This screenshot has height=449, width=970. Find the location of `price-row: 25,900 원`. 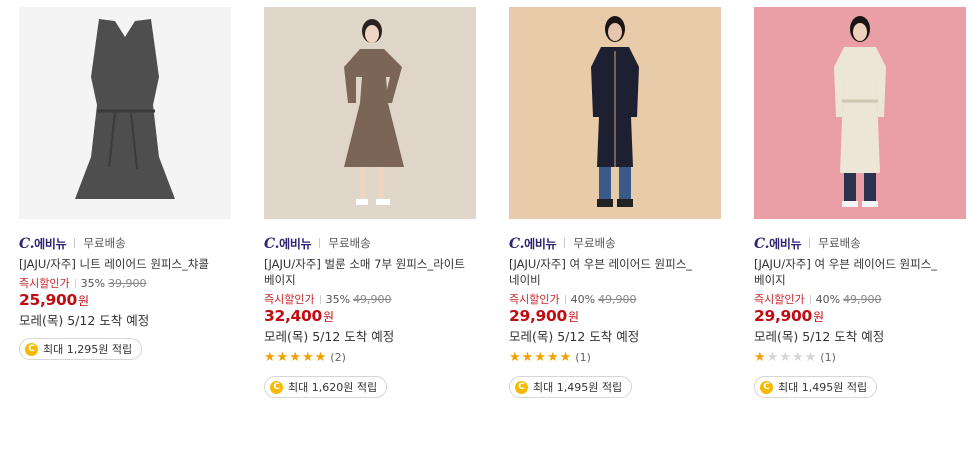

price-row: 25,900 원 is located at coordinates (126, 301).